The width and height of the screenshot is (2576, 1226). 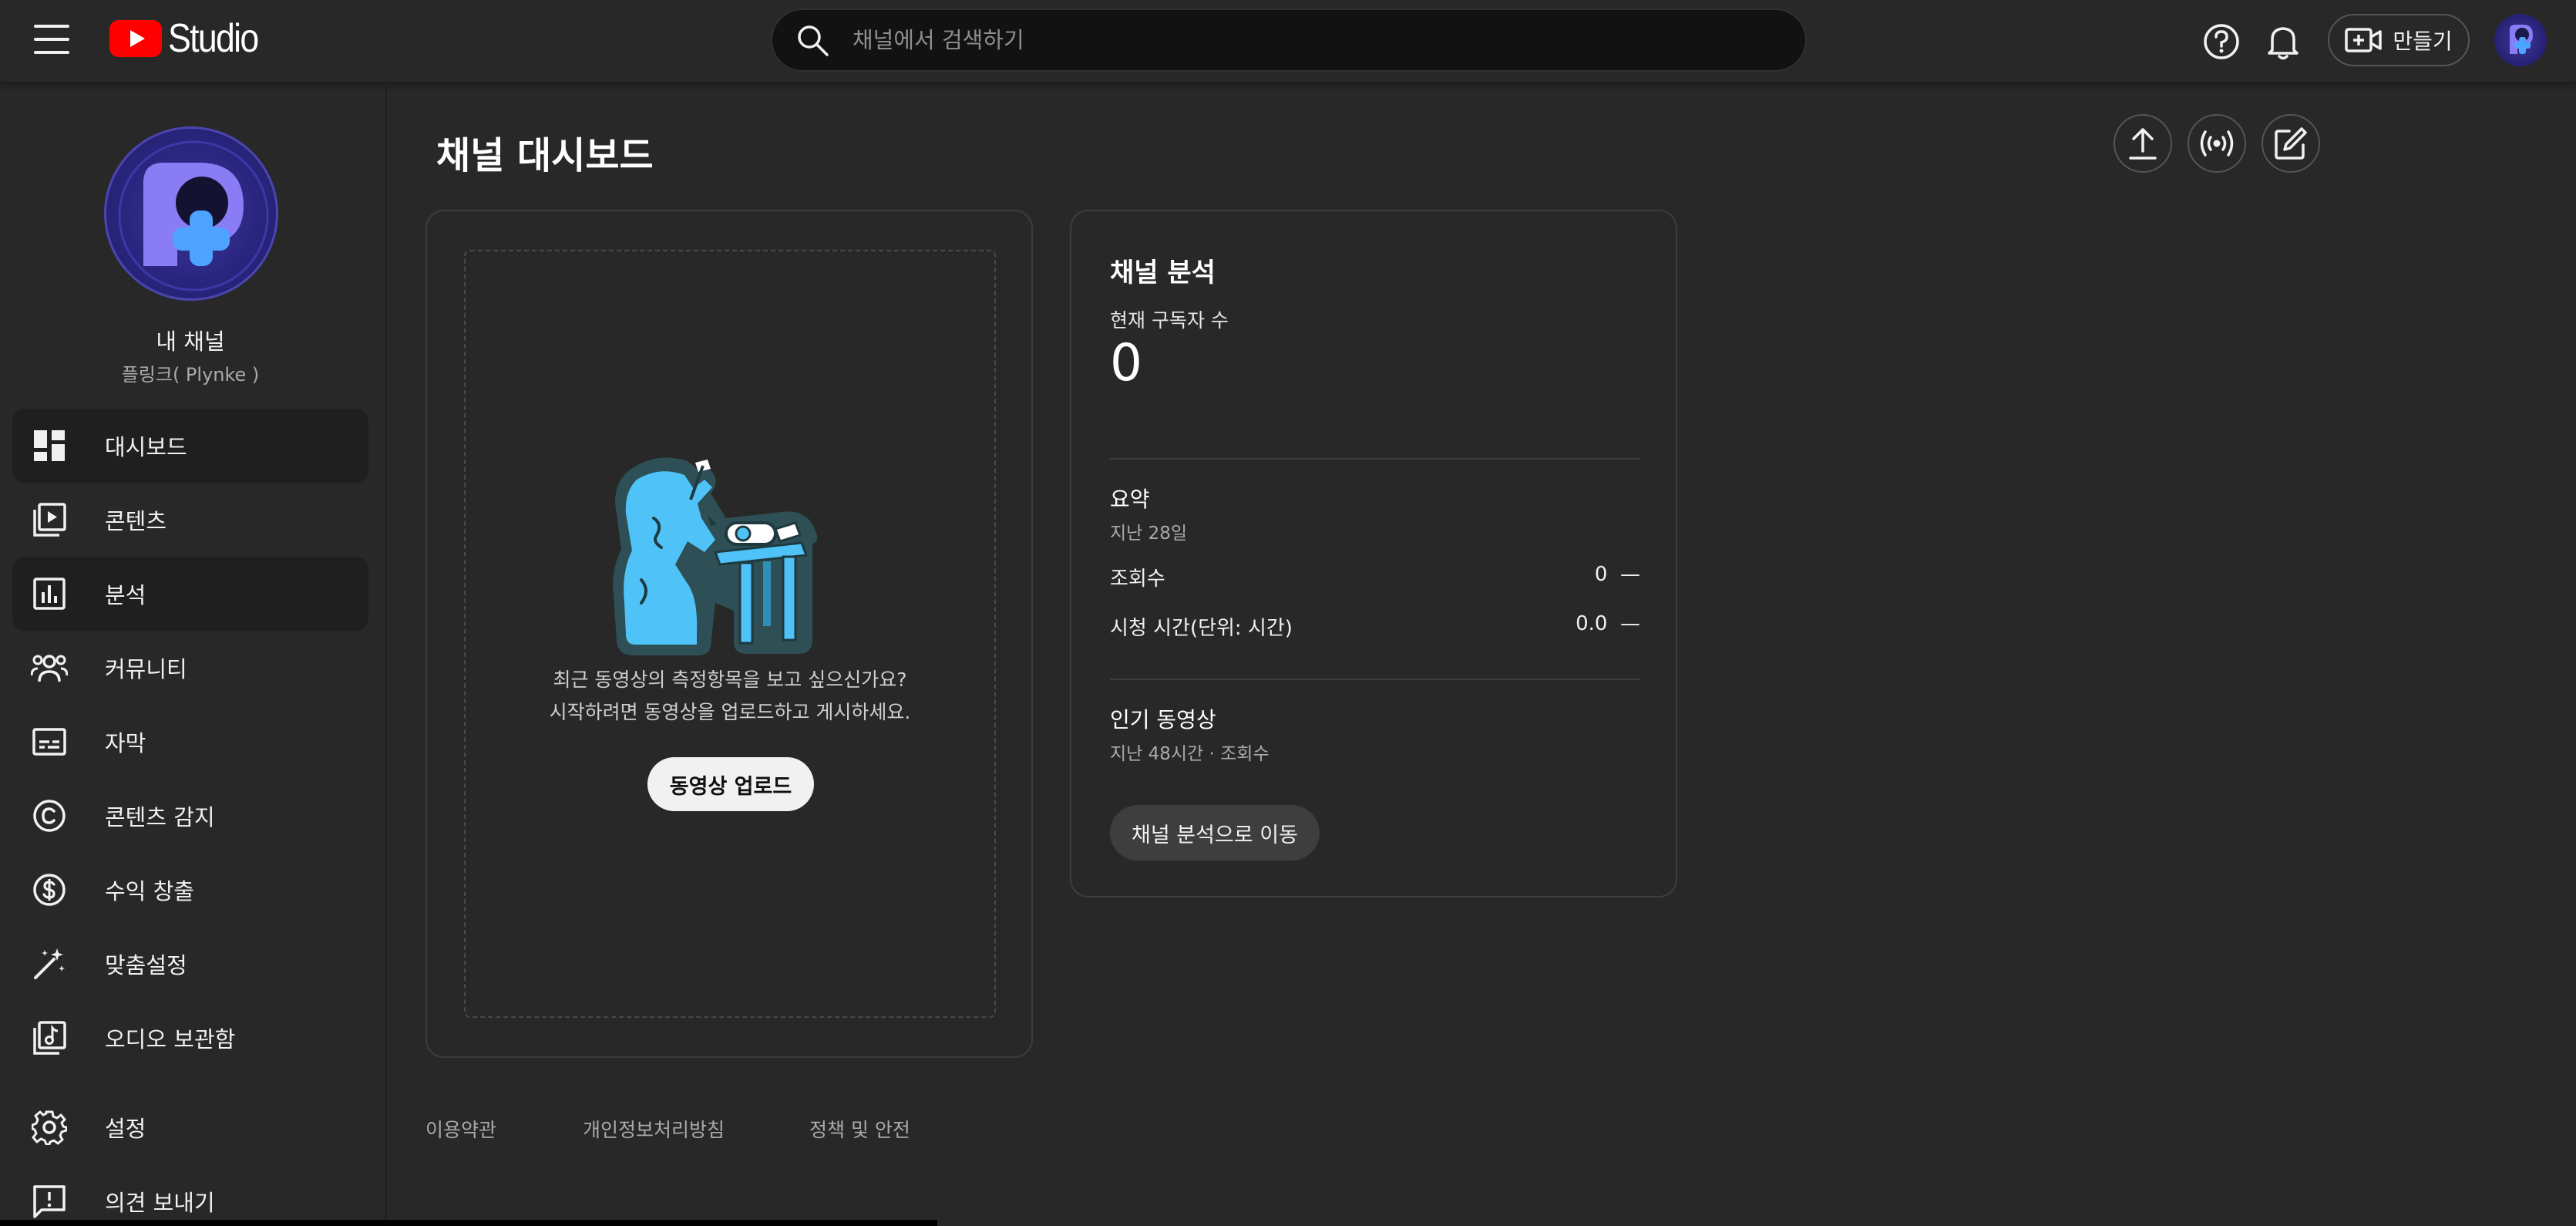 I want to click on horizontal-scrollbar, so click(x=468, y=1223).